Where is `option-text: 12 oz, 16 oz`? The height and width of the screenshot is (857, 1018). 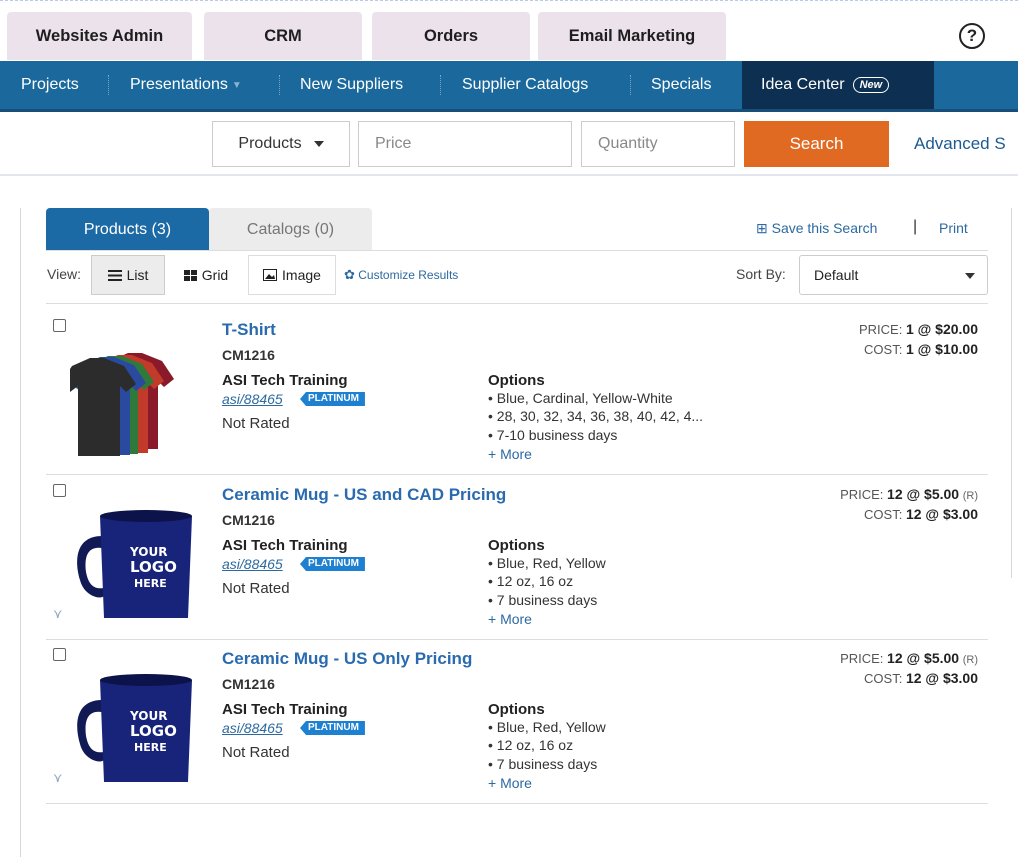 option-text: 12 oz, 16 oz is located at coordinates (535, 581).